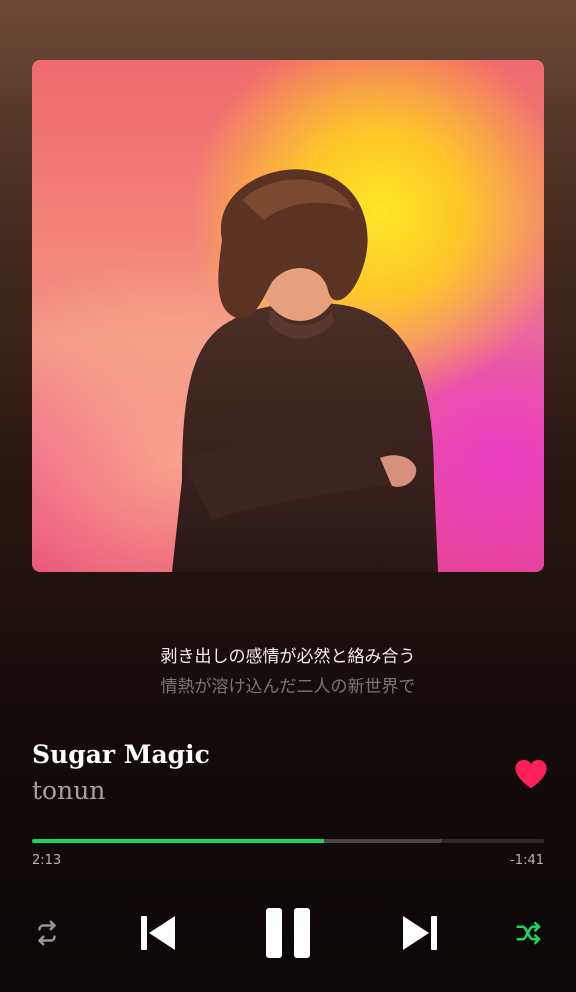  I want to click on like-button, so click(531, 774).